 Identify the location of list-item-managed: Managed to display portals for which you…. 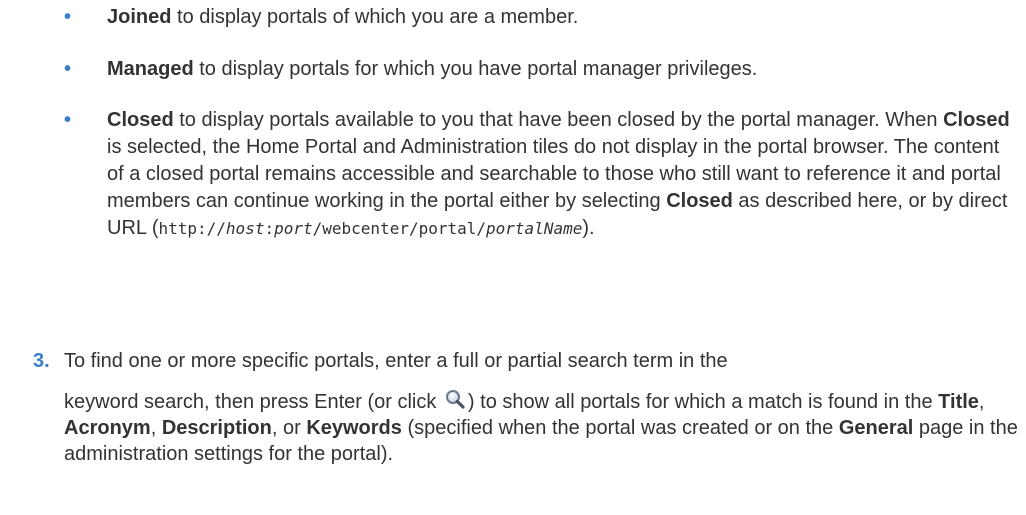
(562, 69).